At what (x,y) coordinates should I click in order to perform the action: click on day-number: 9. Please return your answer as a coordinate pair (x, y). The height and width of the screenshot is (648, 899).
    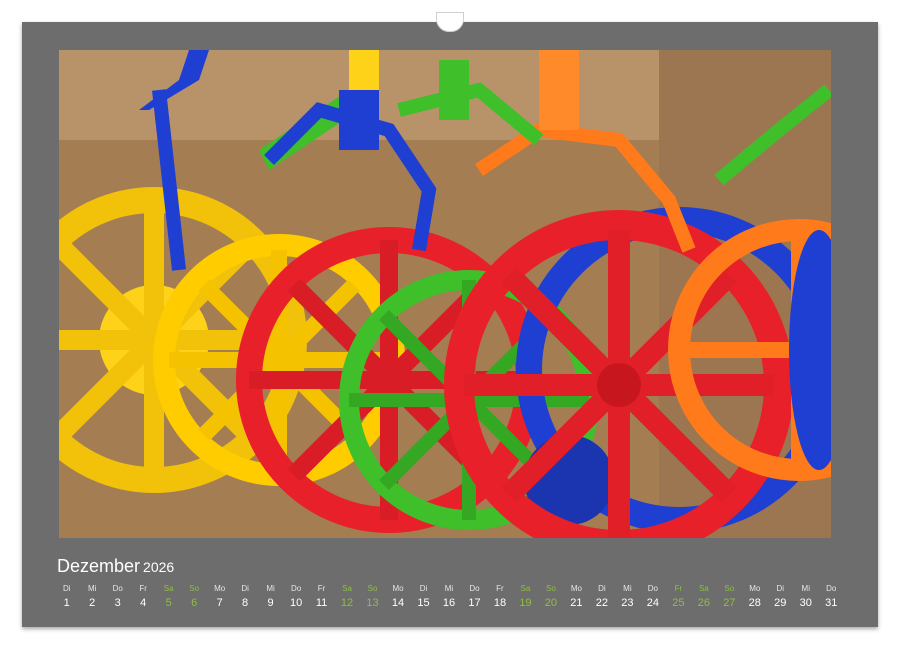
    Looking at the image, I should click on (270, 603).